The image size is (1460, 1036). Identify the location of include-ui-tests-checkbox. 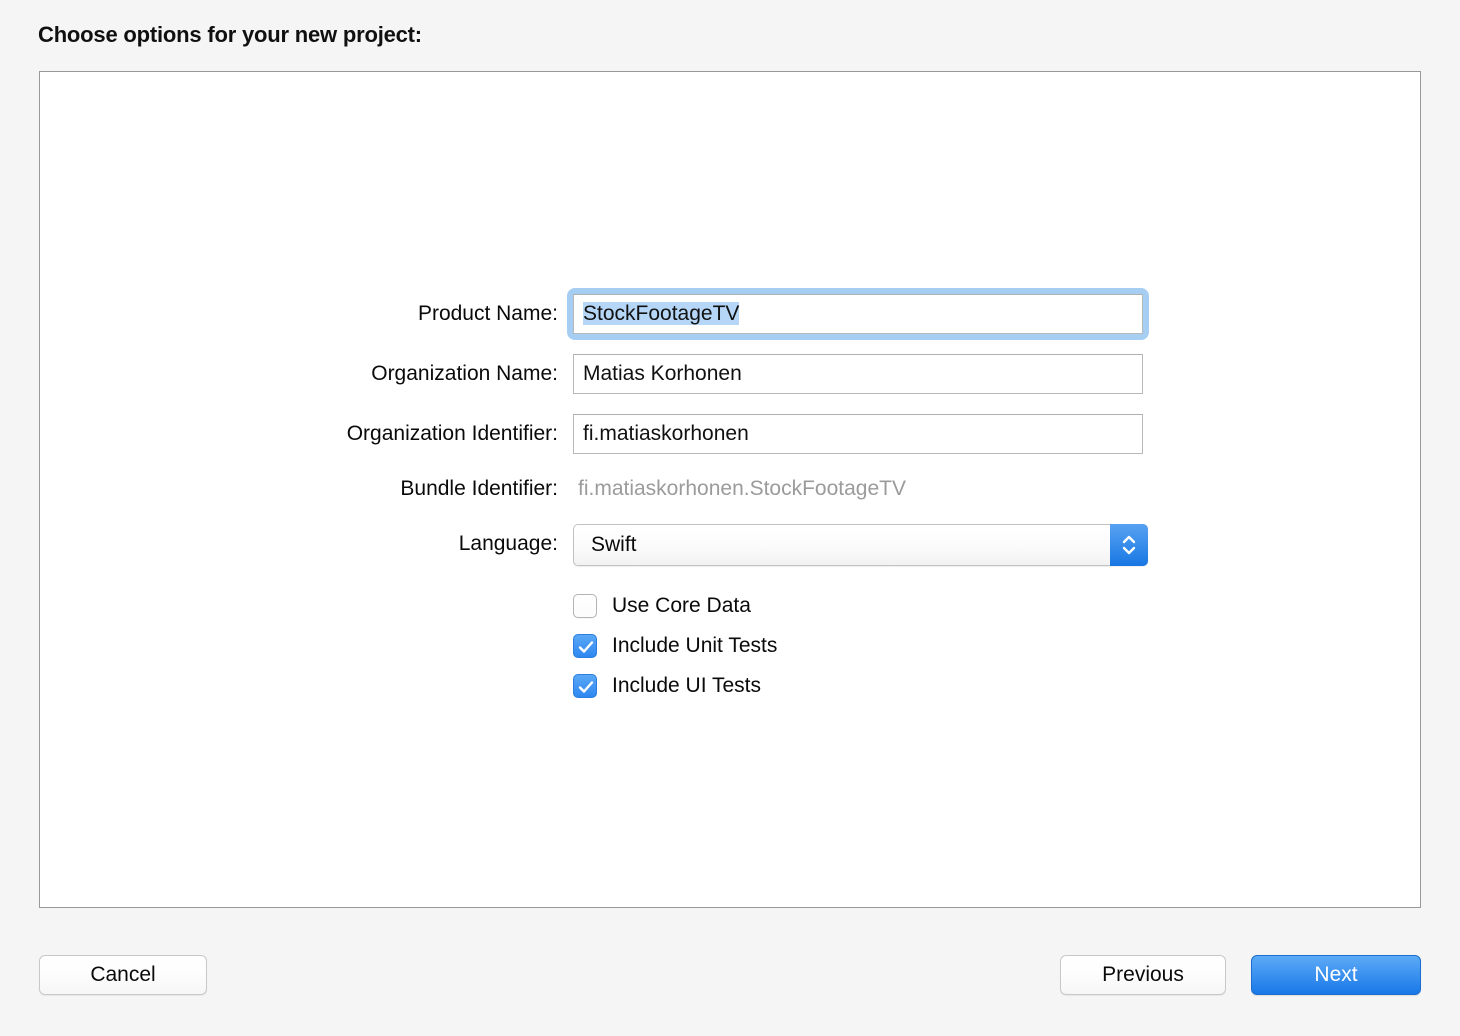
(585, 686).